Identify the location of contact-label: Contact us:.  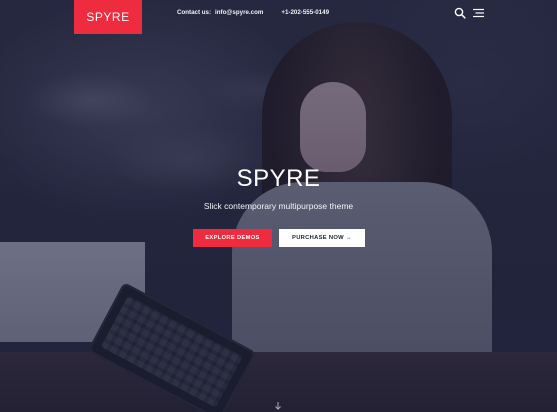
(194, 12).